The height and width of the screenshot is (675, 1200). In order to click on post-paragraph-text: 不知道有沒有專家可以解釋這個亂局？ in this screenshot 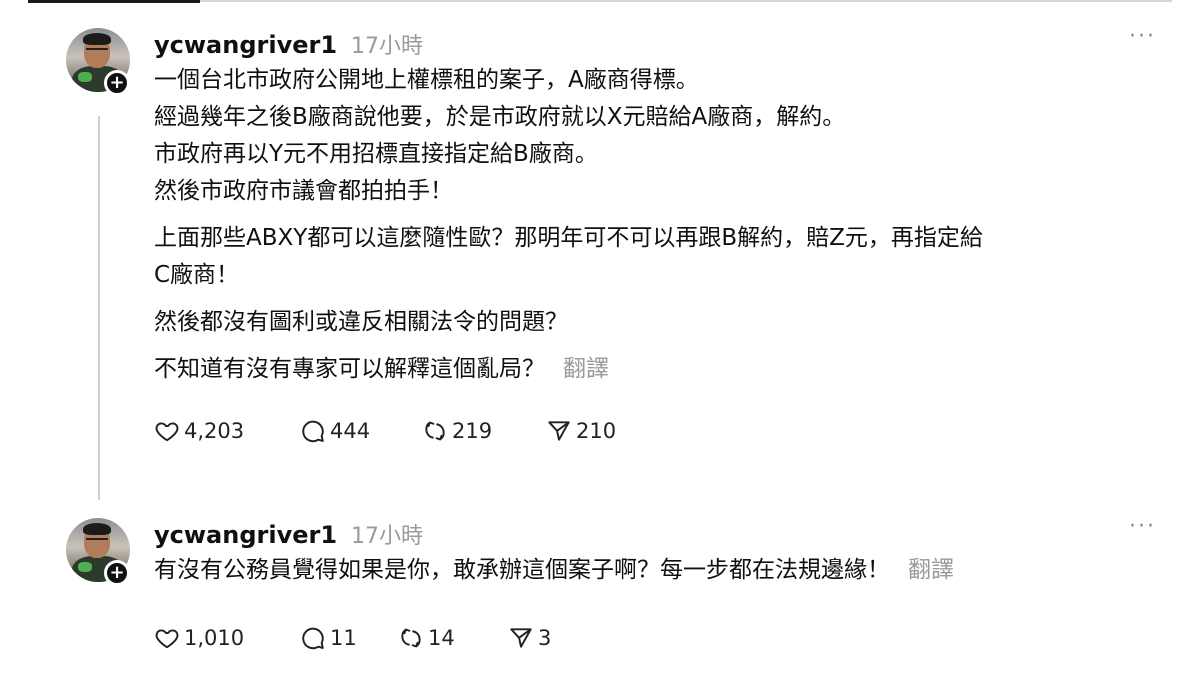, I will do `click(349, 369)`.